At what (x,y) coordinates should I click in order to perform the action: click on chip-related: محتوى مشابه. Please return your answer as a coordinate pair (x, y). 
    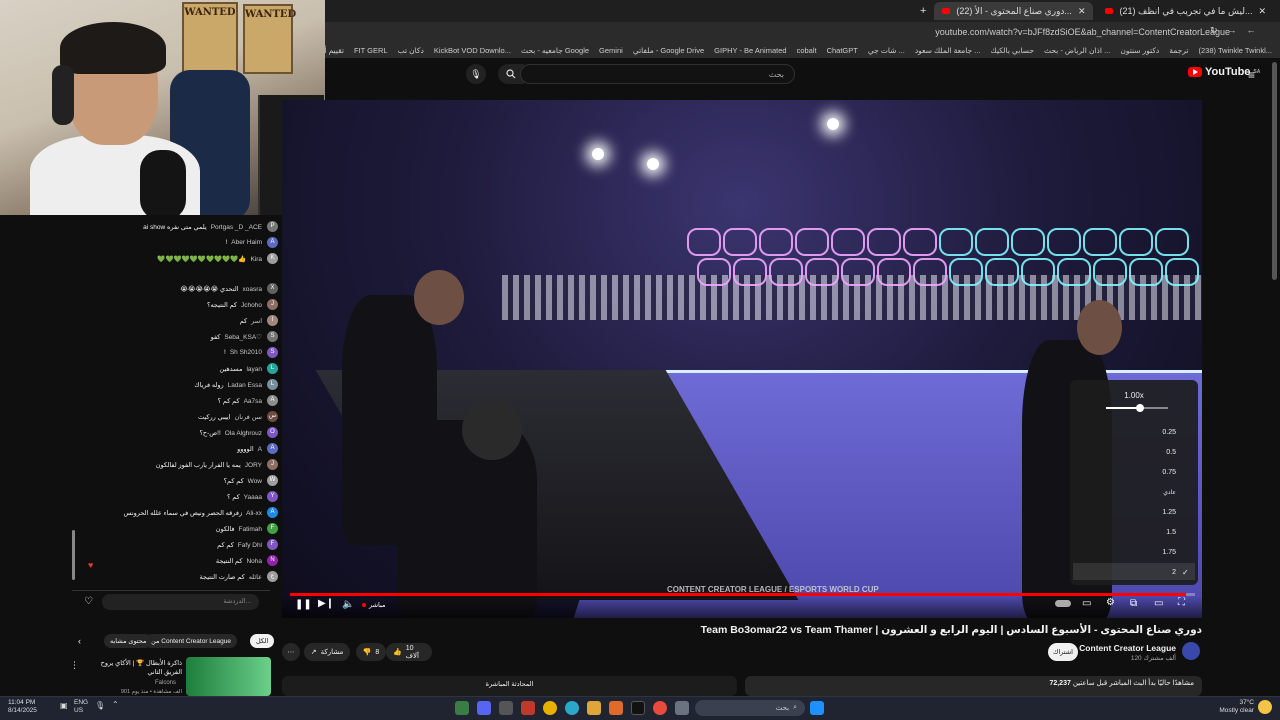
    Looking at the image, I should click on (128, 641).